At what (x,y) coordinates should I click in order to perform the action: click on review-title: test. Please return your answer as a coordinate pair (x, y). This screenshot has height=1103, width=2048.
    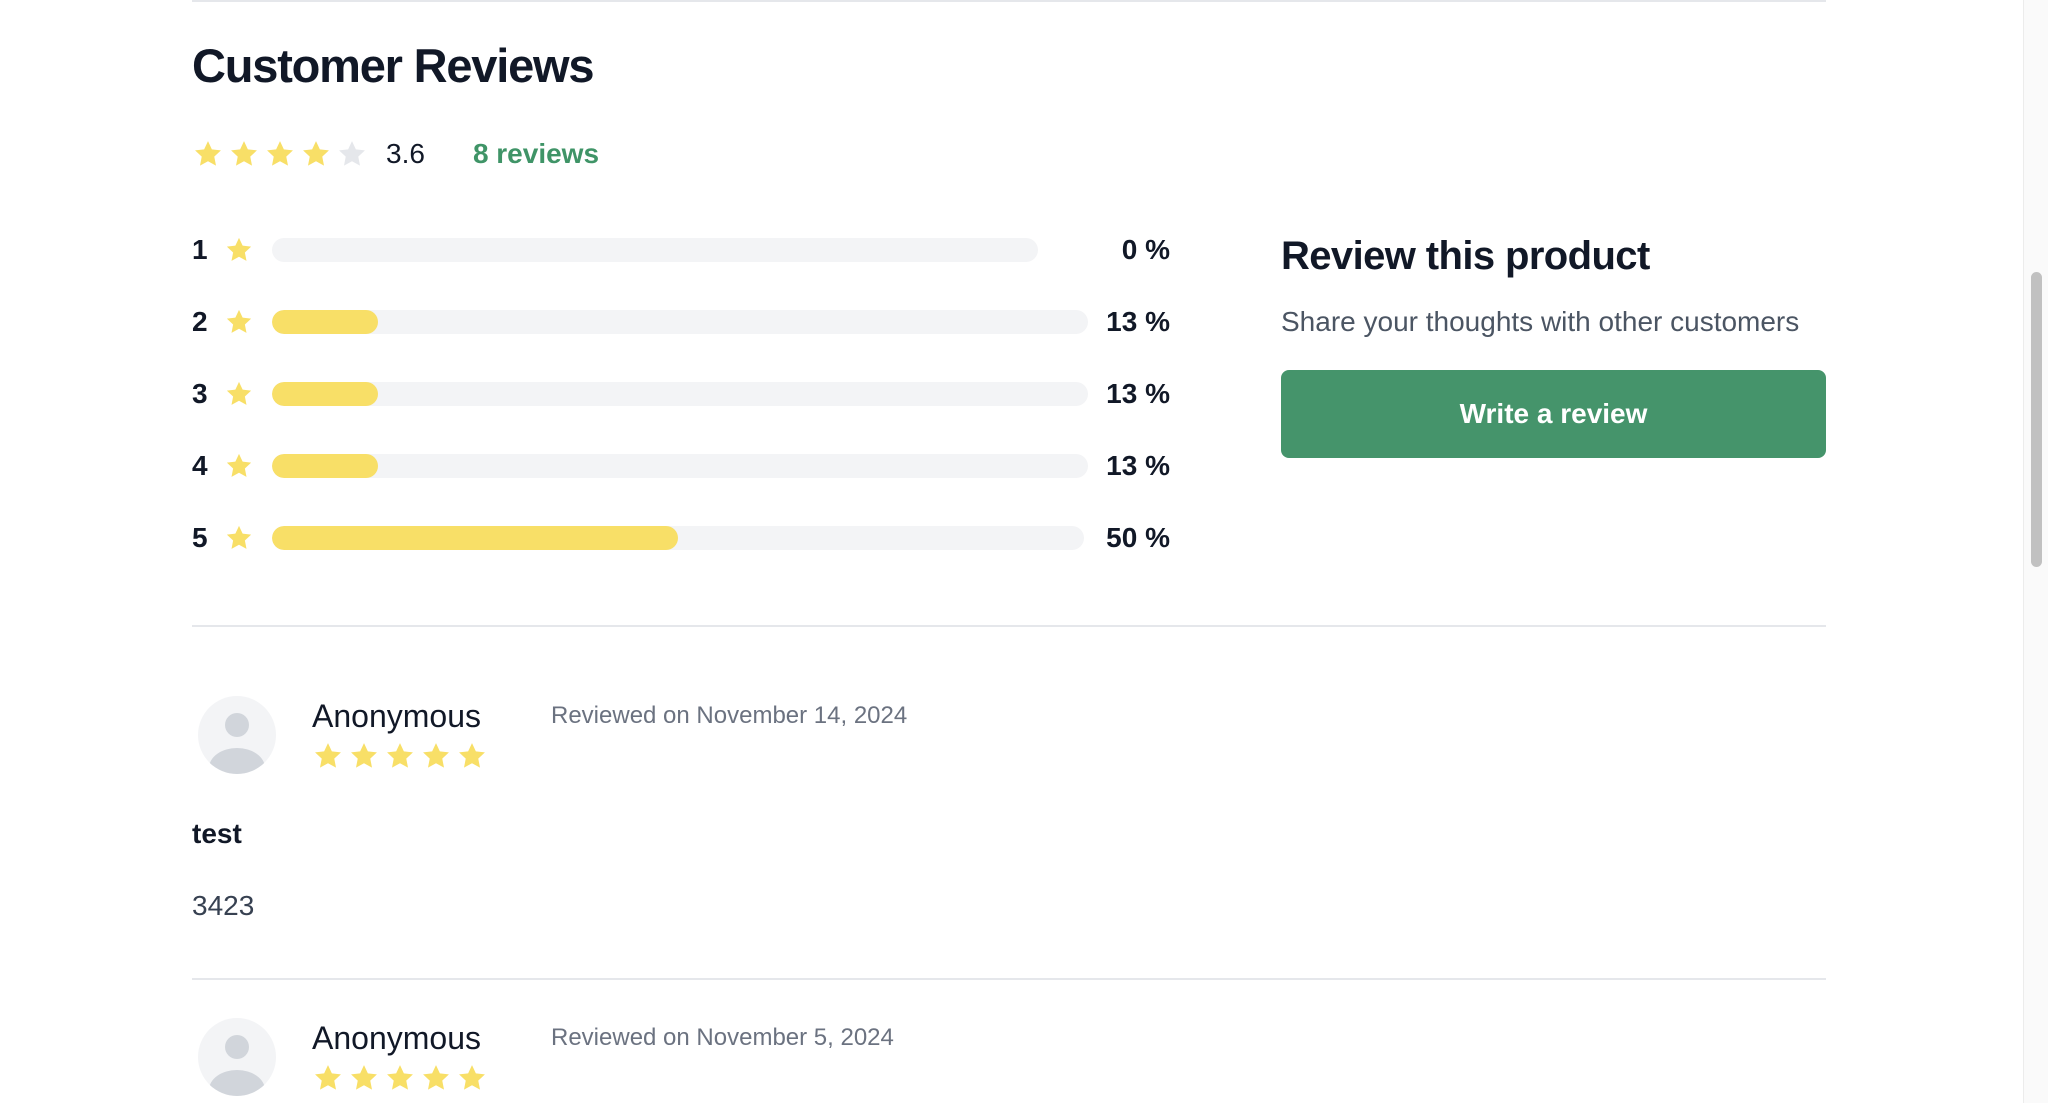
    Looking at the image, I should click on (217, 833).